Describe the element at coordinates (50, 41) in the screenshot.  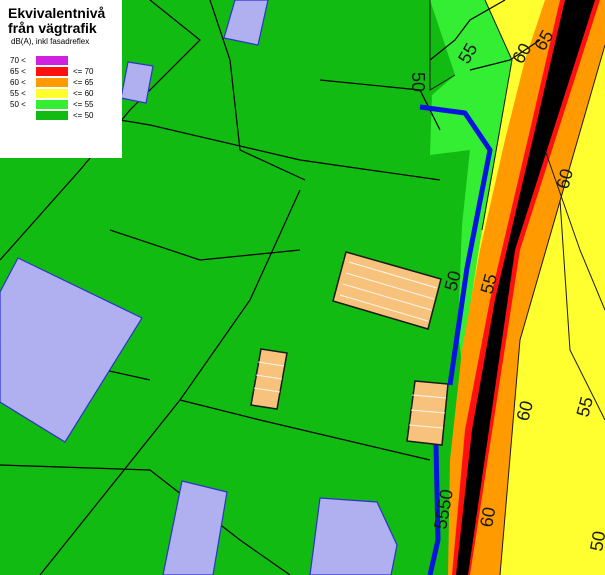
I see `legend-subtitle: dB(A), inkl fasadreflex` at that location.